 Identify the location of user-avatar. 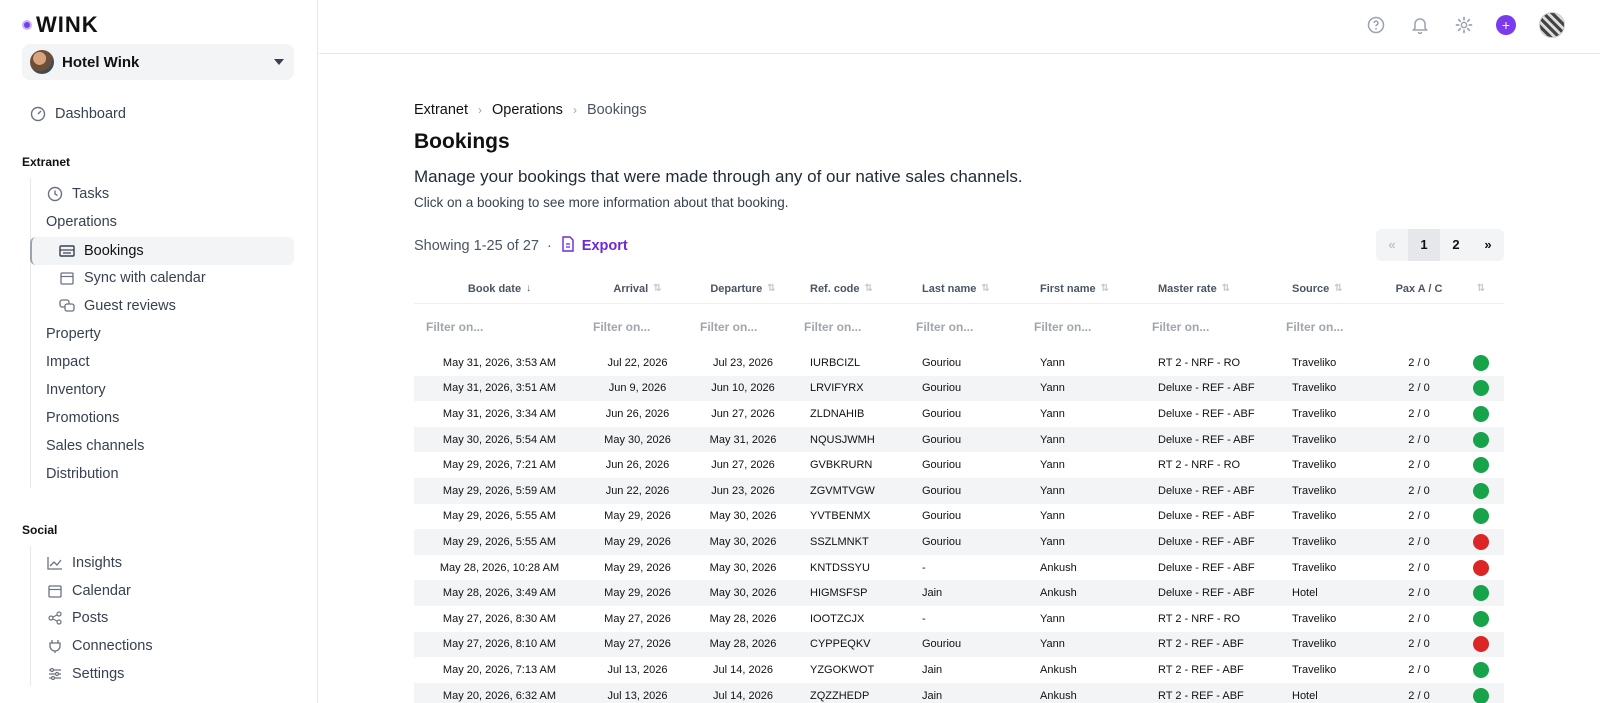
(1552, 25).